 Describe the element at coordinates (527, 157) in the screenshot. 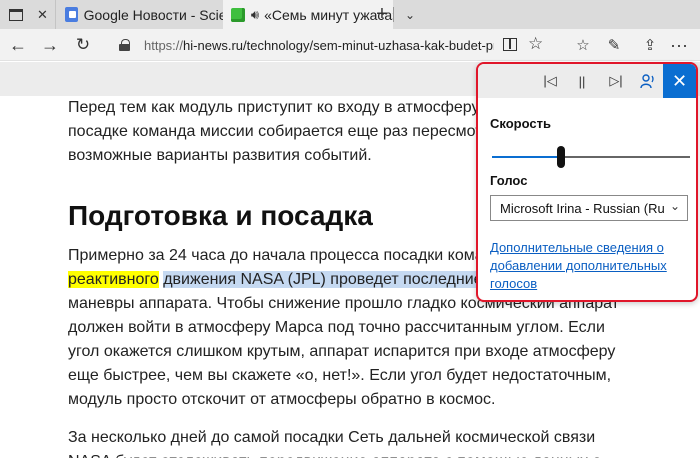

I see `slider-fill` at that location.